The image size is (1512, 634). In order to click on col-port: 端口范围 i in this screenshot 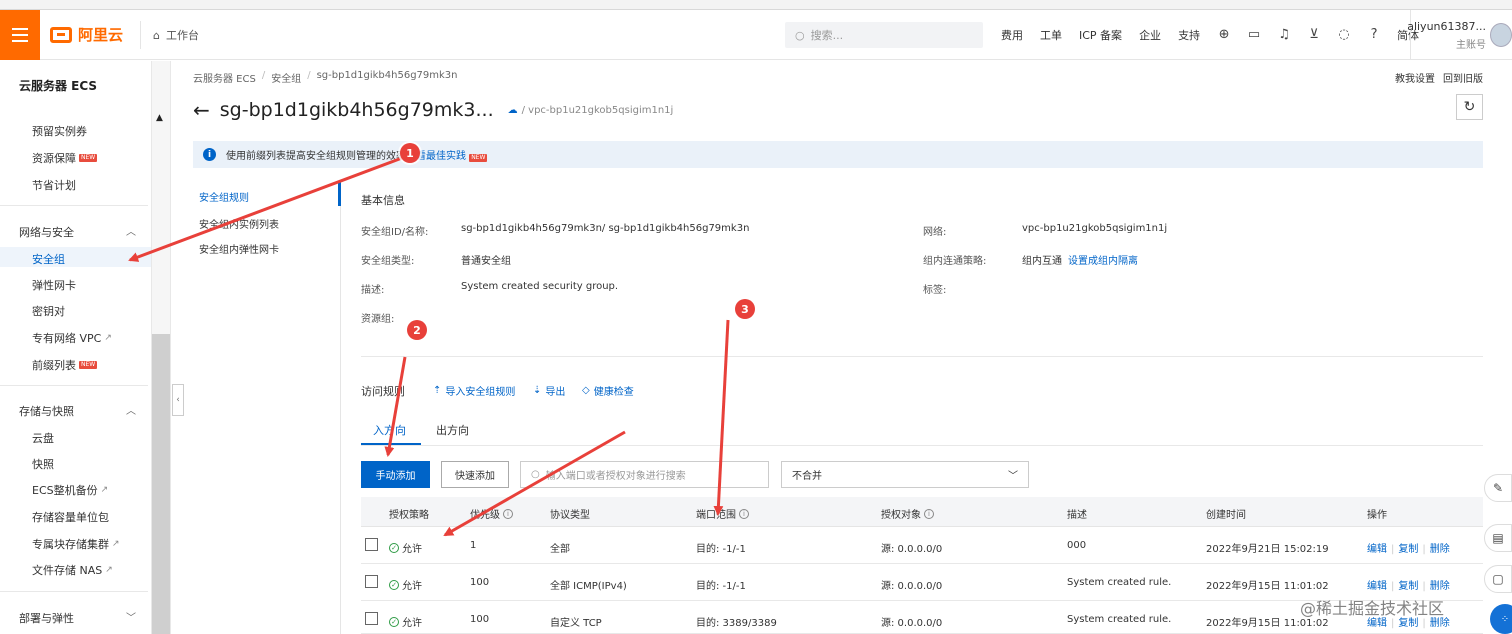, I will do `click(722, 513)`.